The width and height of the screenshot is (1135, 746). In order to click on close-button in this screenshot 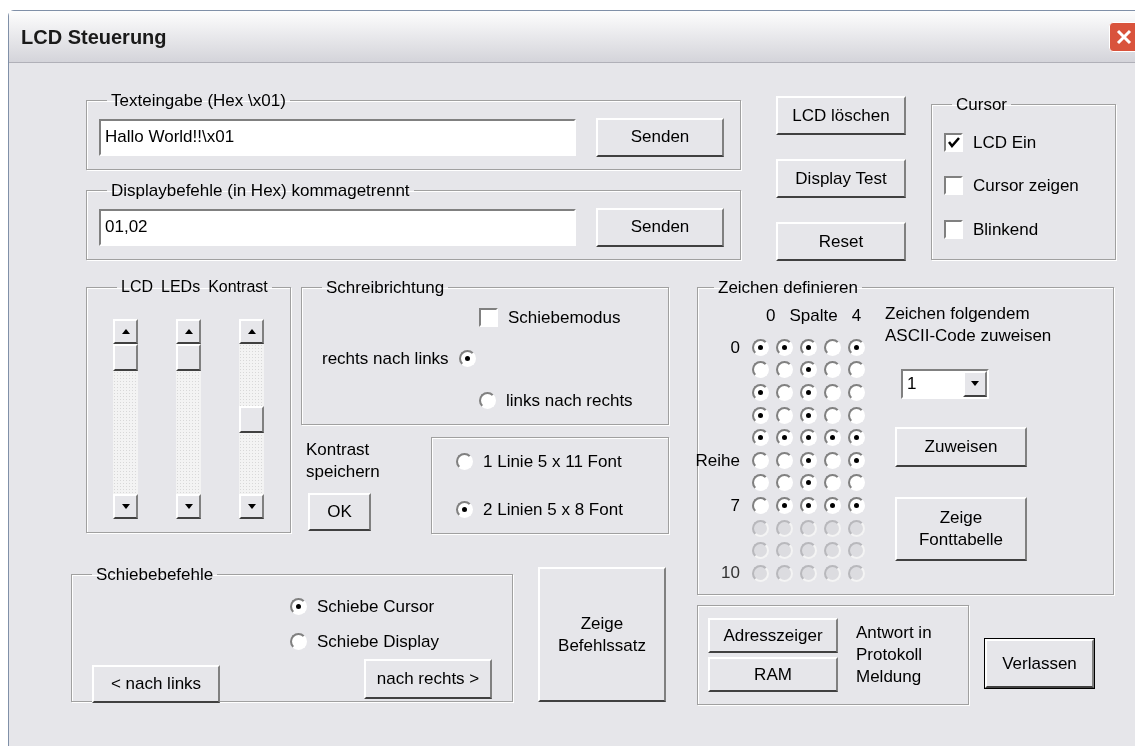, I will do `click(1122, 36)`.